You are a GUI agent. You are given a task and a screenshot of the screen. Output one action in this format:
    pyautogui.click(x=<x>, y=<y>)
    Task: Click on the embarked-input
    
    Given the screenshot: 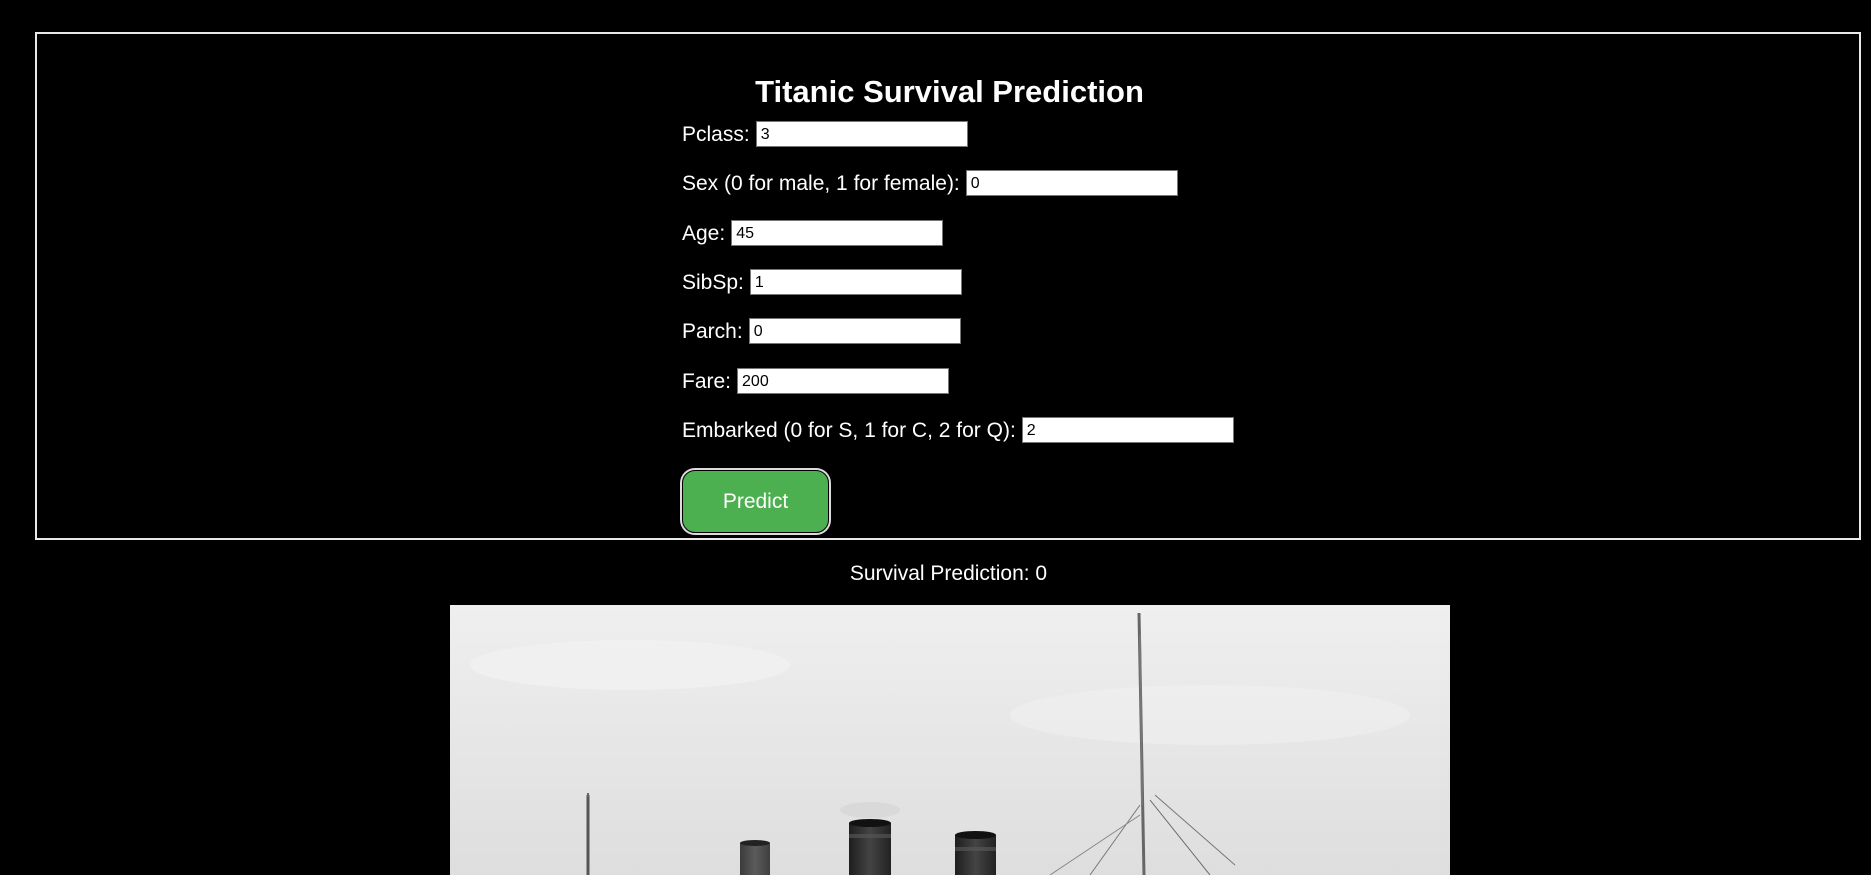 What is the action you would take?
    pyautogui.click(x=1127, y=430)
    